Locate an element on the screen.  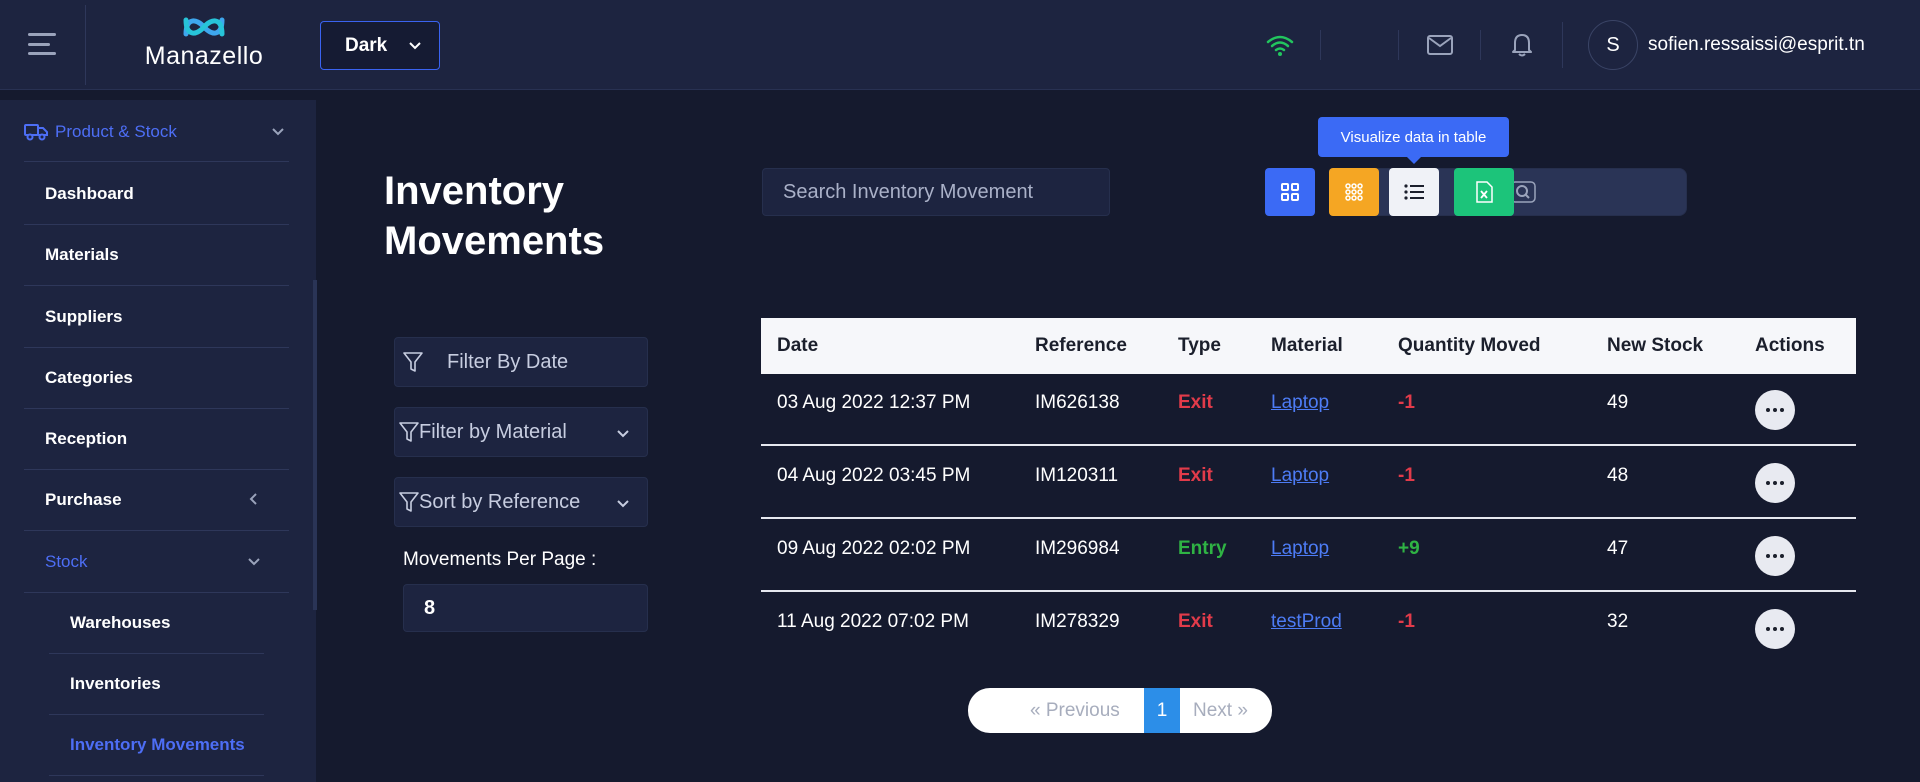
card-view-button is located at coordinates (1290, 192).